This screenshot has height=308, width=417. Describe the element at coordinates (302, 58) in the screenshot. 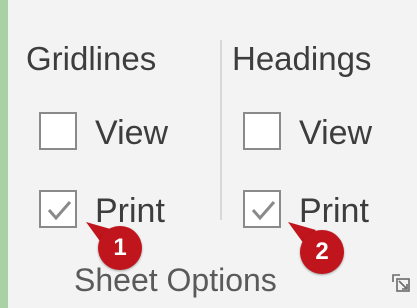

I see `headings-header: Headings` at that location.